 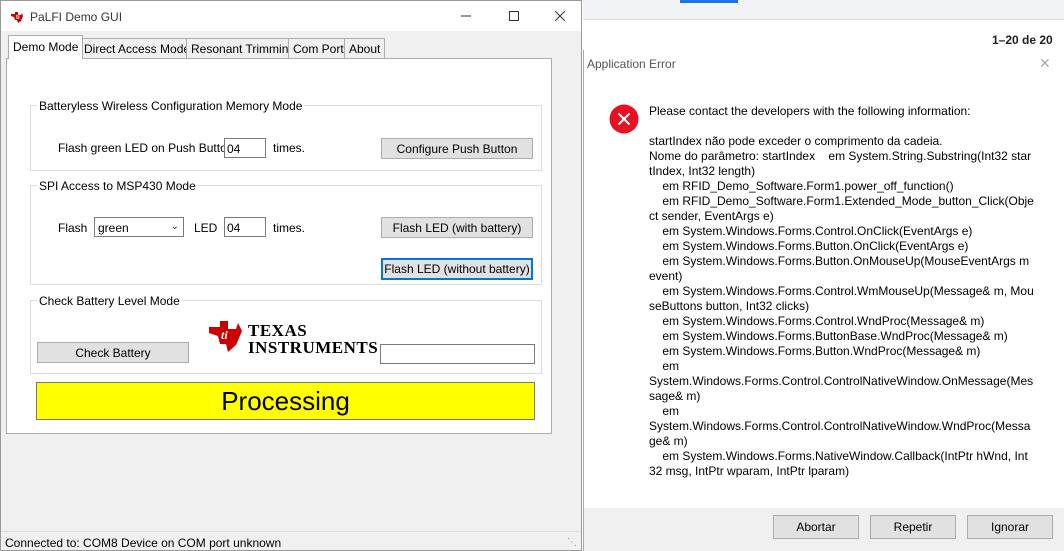 What do you see at coordinates (816, 527) in the screenshot?
I see `abort-button: Abortar` at bounding box center [816, 527].